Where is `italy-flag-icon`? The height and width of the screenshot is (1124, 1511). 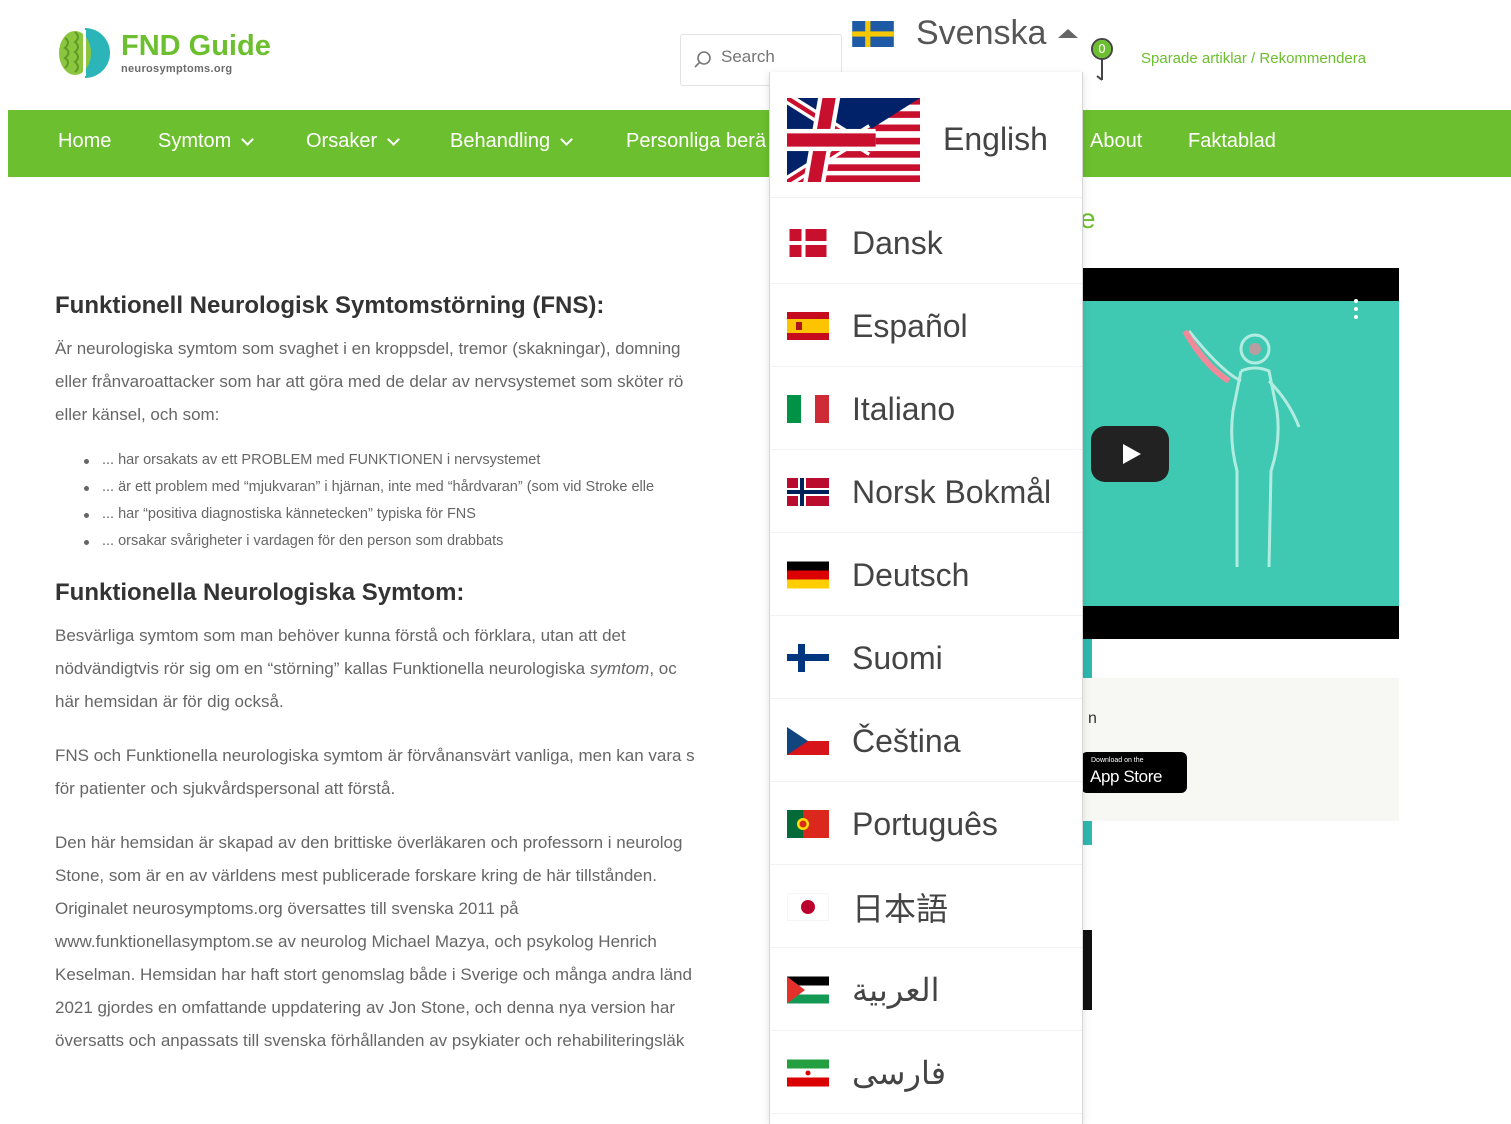
italy-flag-icon is located at coordinates (808, 409).